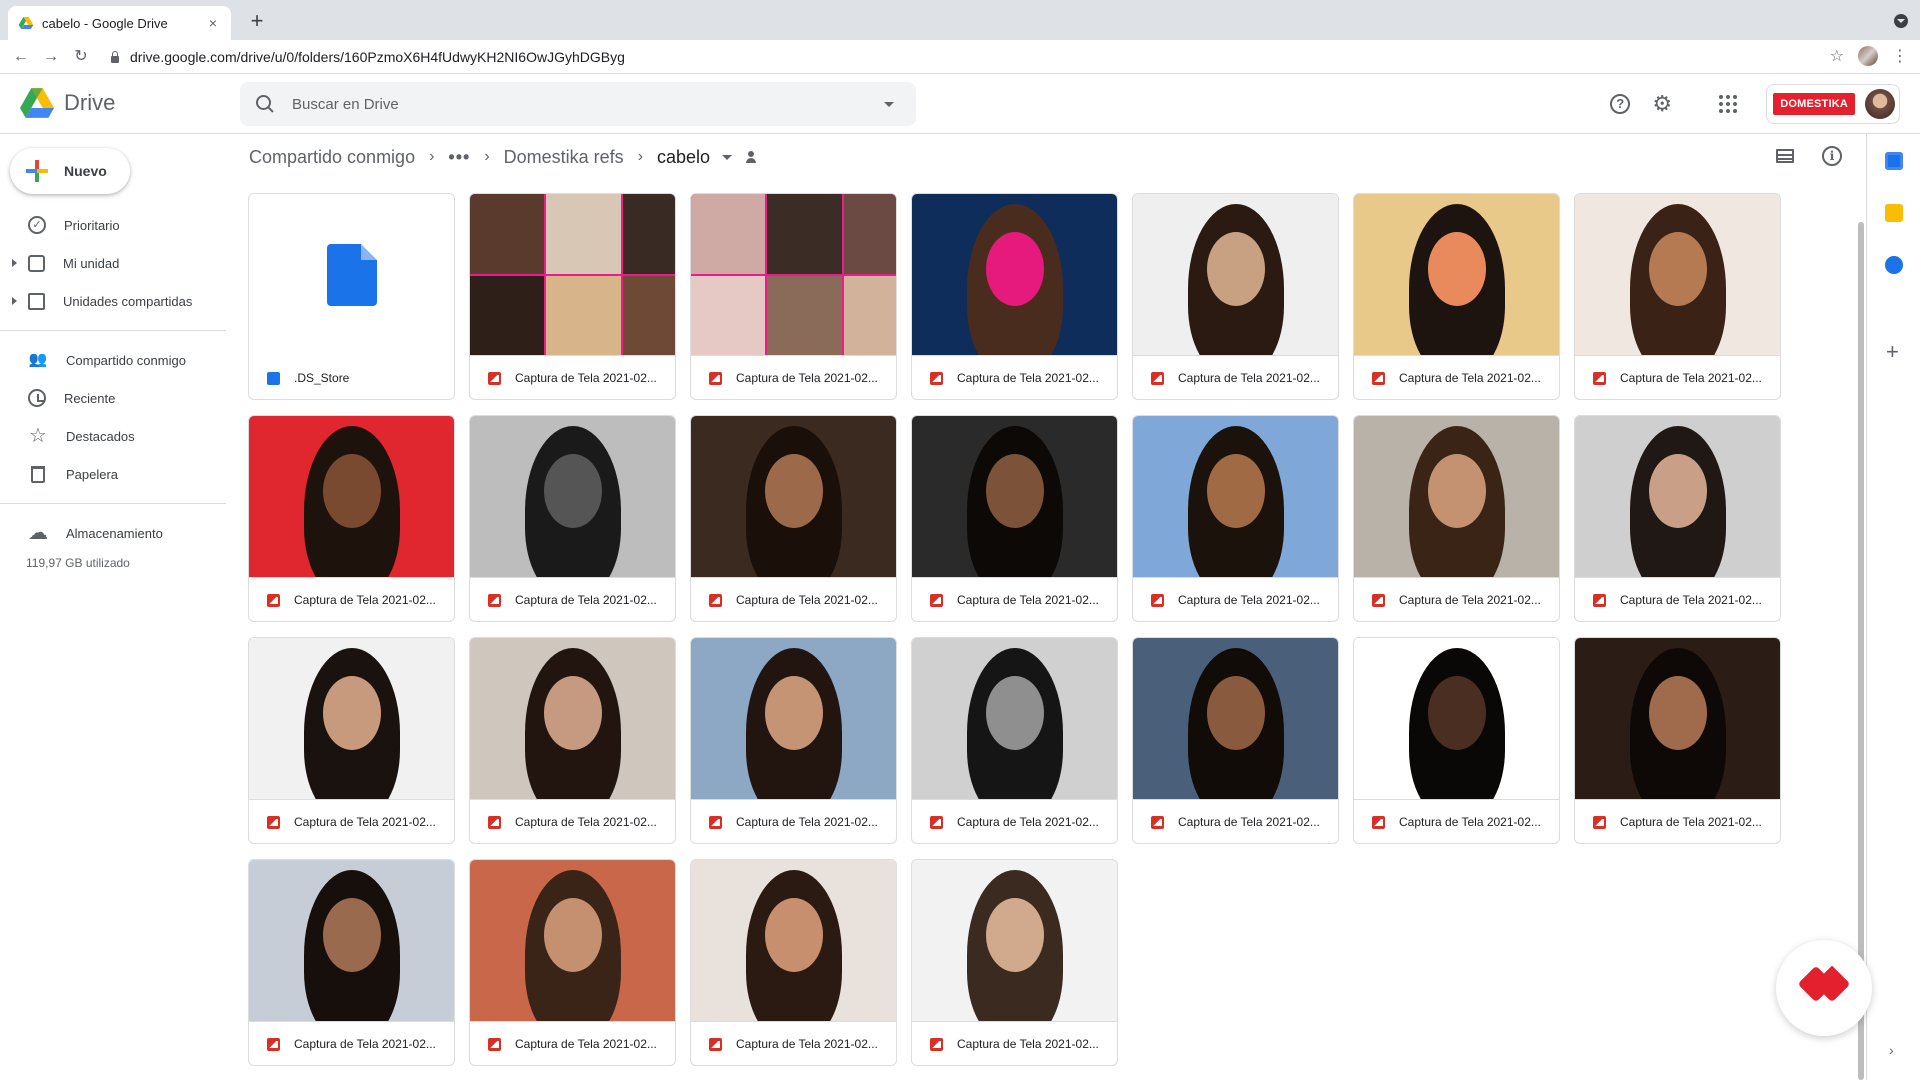  Describe the element at coordinates (120, 436) in the screenshot. I see `sidebar-item-destacados: ☆ Destacados` at that location.